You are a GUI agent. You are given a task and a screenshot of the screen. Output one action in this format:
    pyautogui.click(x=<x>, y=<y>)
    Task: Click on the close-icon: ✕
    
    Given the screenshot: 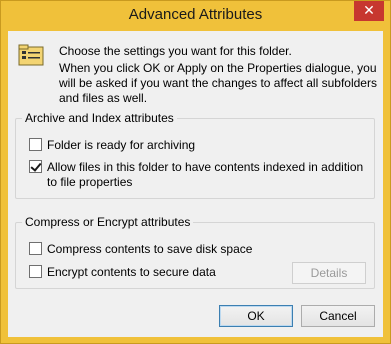 What is the action you would take?
    pyautogui.click(x=369, y=11)
    